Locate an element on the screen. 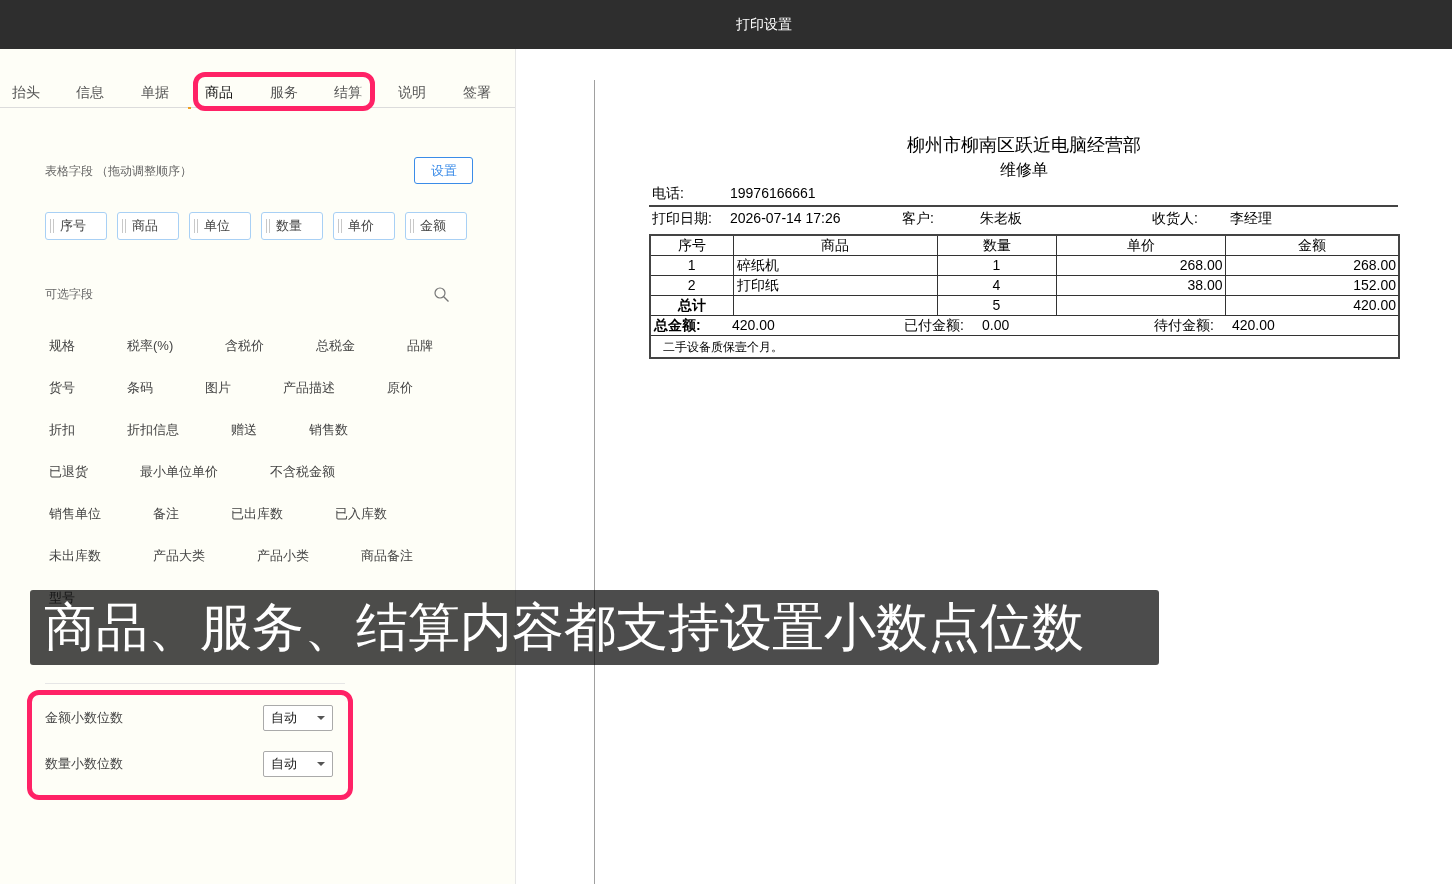  table-header-cell: 序号 is located at coordinates (691, 245).